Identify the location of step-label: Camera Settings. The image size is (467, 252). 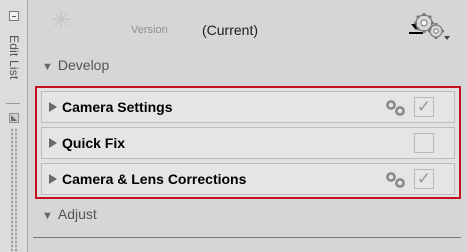
(117, 107).